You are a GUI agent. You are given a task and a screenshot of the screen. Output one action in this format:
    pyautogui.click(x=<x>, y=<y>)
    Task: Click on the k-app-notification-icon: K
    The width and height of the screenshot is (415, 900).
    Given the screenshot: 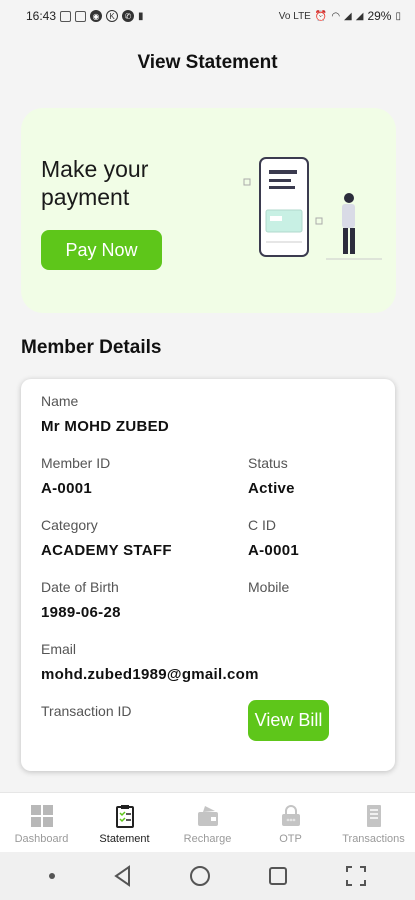 What is the action you would take?
    pyautogui.click(x=112, y=16)
    